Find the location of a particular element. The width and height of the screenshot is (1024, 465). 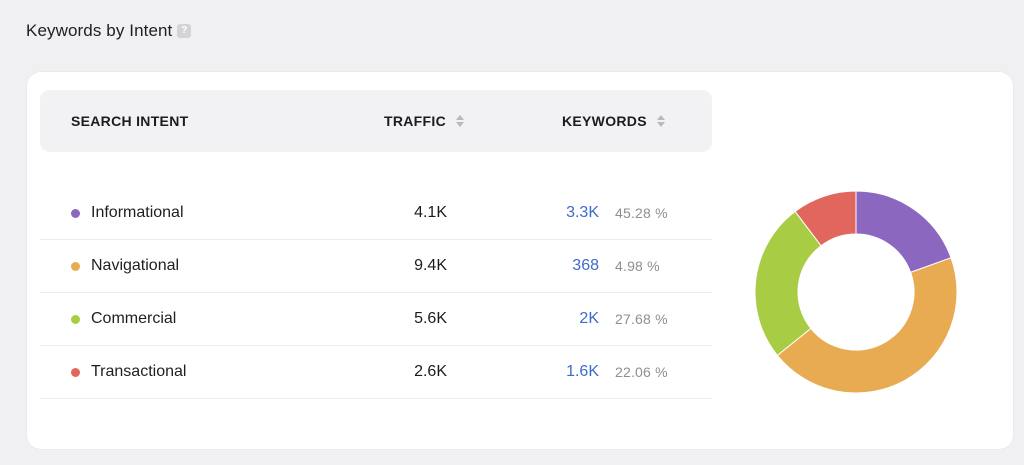

keywords-cell: 1.6K is located at coordinates (569, 372).